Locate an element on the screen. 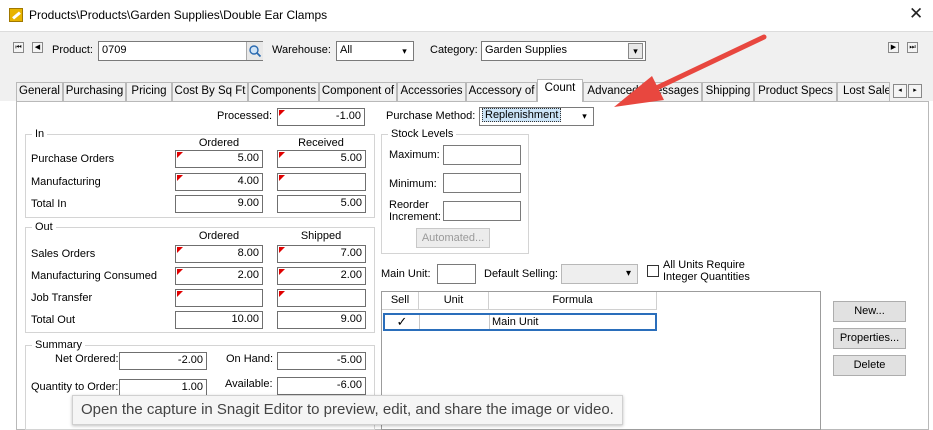 The height and width of the screenshot is (430, 933). tab-count: Count is located at coordinates (560, 90).